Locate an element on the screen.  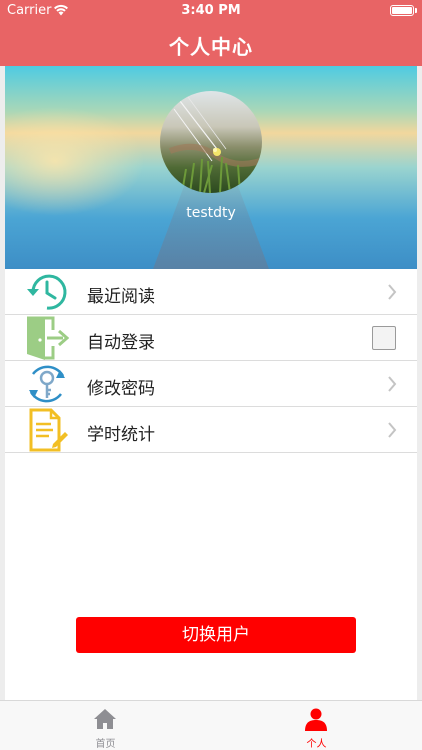
document-edit-icon is located at coordinates (48, 430).